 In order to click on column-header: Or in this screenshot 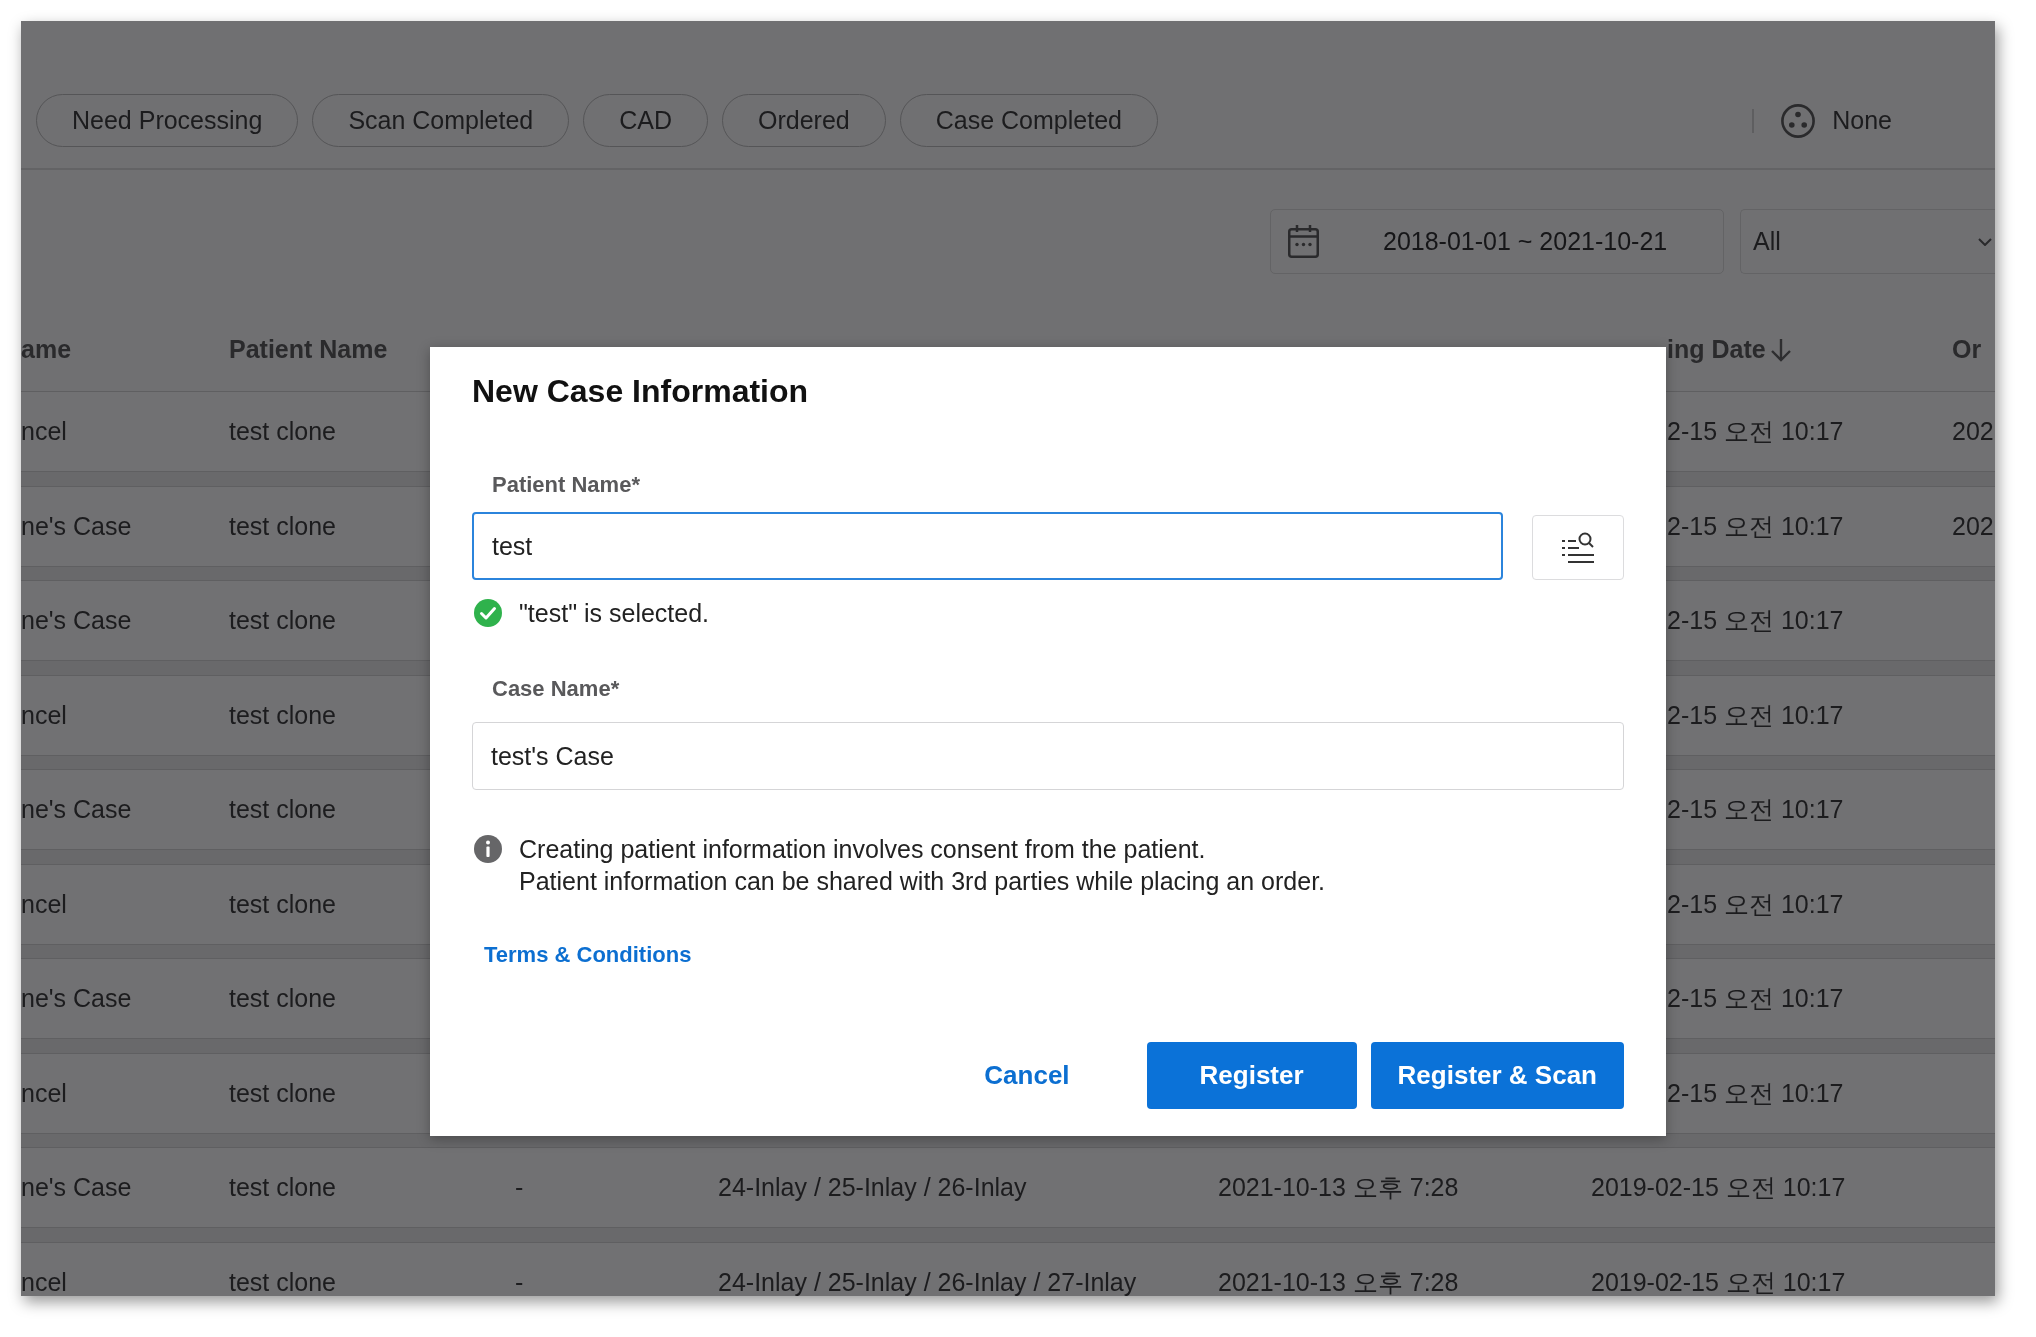, I will do `click(1967, 349)`.